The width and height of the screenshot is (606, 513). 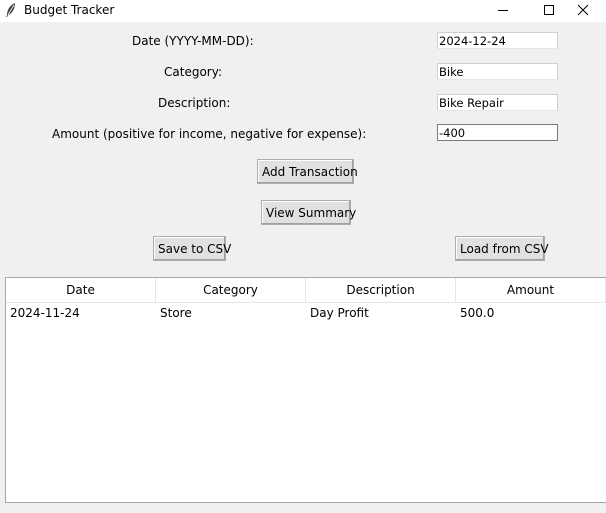 What do you see at coordinates (231, 290) in the screenshot?
I see `column-header-category: Category` at bounding box center [231, 290].